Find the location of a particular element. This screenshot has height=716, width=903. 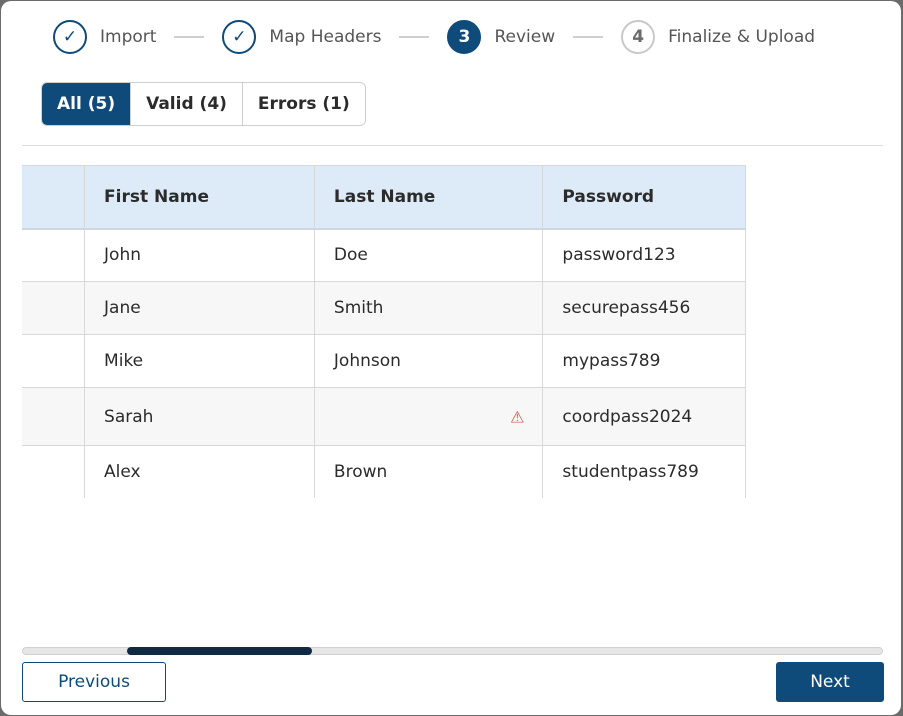

table-cell: studentpass789 is located at coordinates (644, 471).